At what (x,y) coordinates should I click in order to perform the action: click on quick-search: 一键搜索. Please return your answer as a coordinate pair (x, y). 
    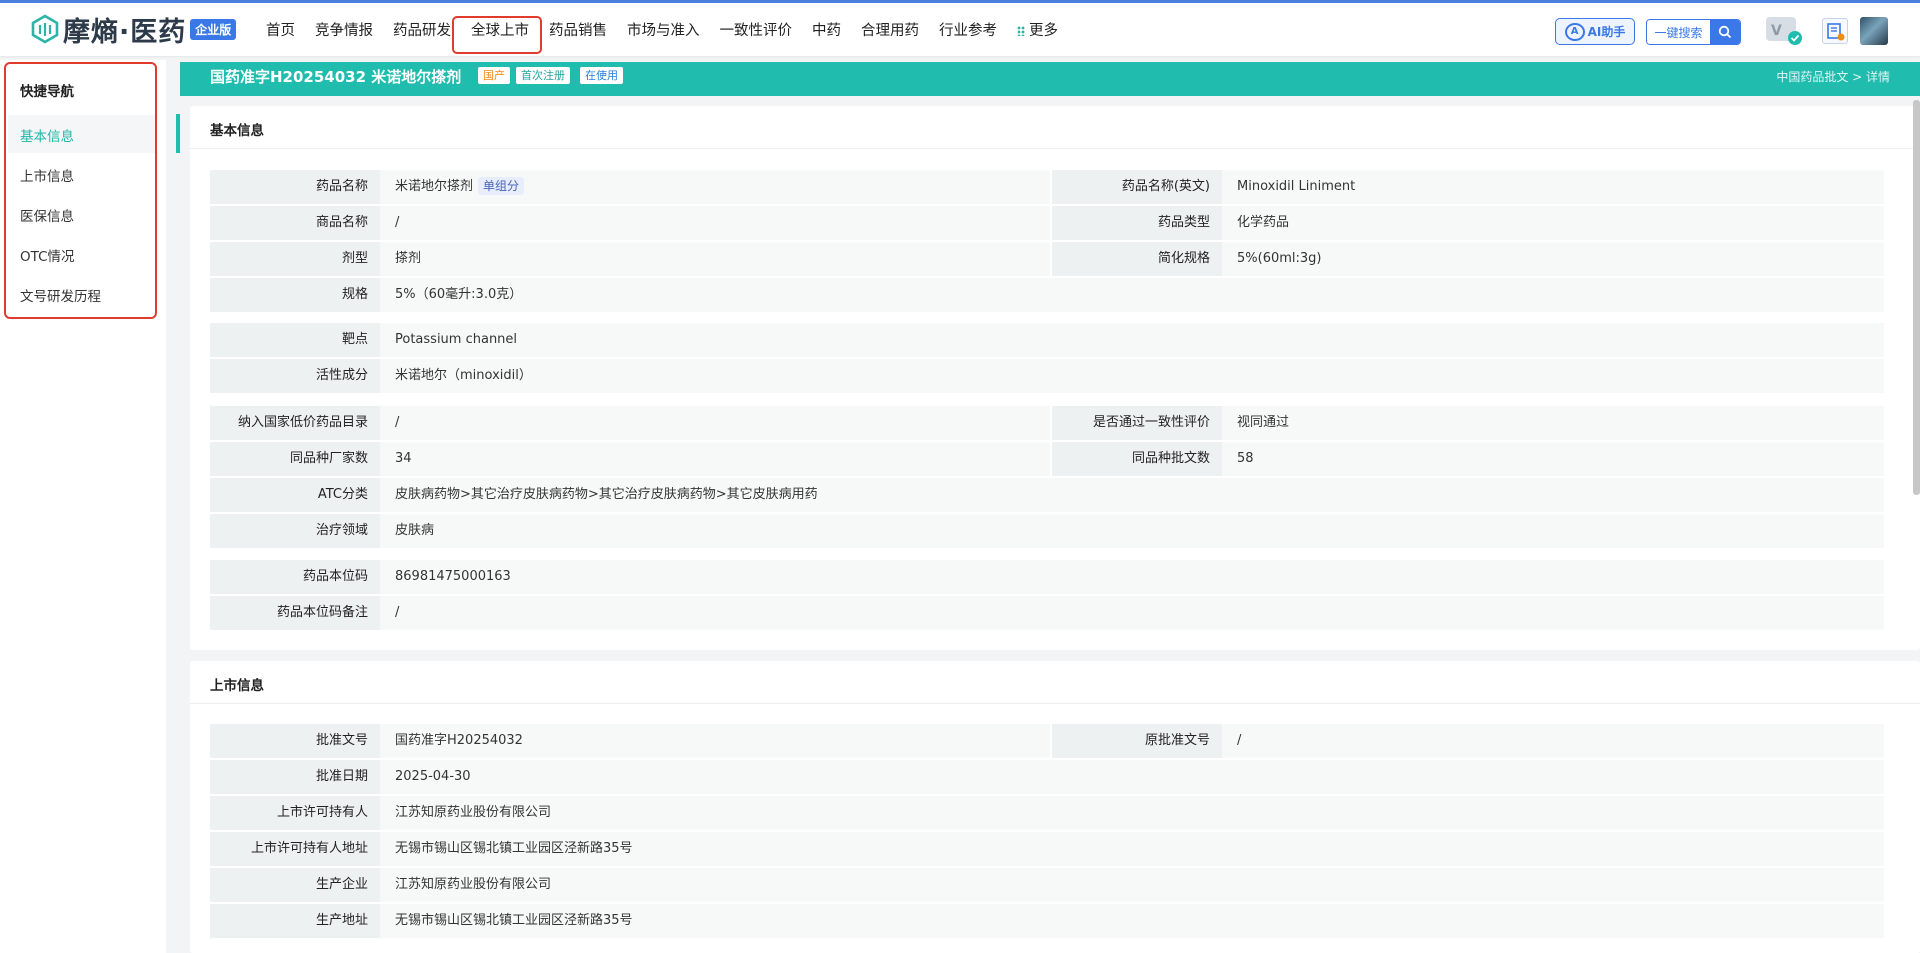
    Looking at the image, I should click on (1693, 32).